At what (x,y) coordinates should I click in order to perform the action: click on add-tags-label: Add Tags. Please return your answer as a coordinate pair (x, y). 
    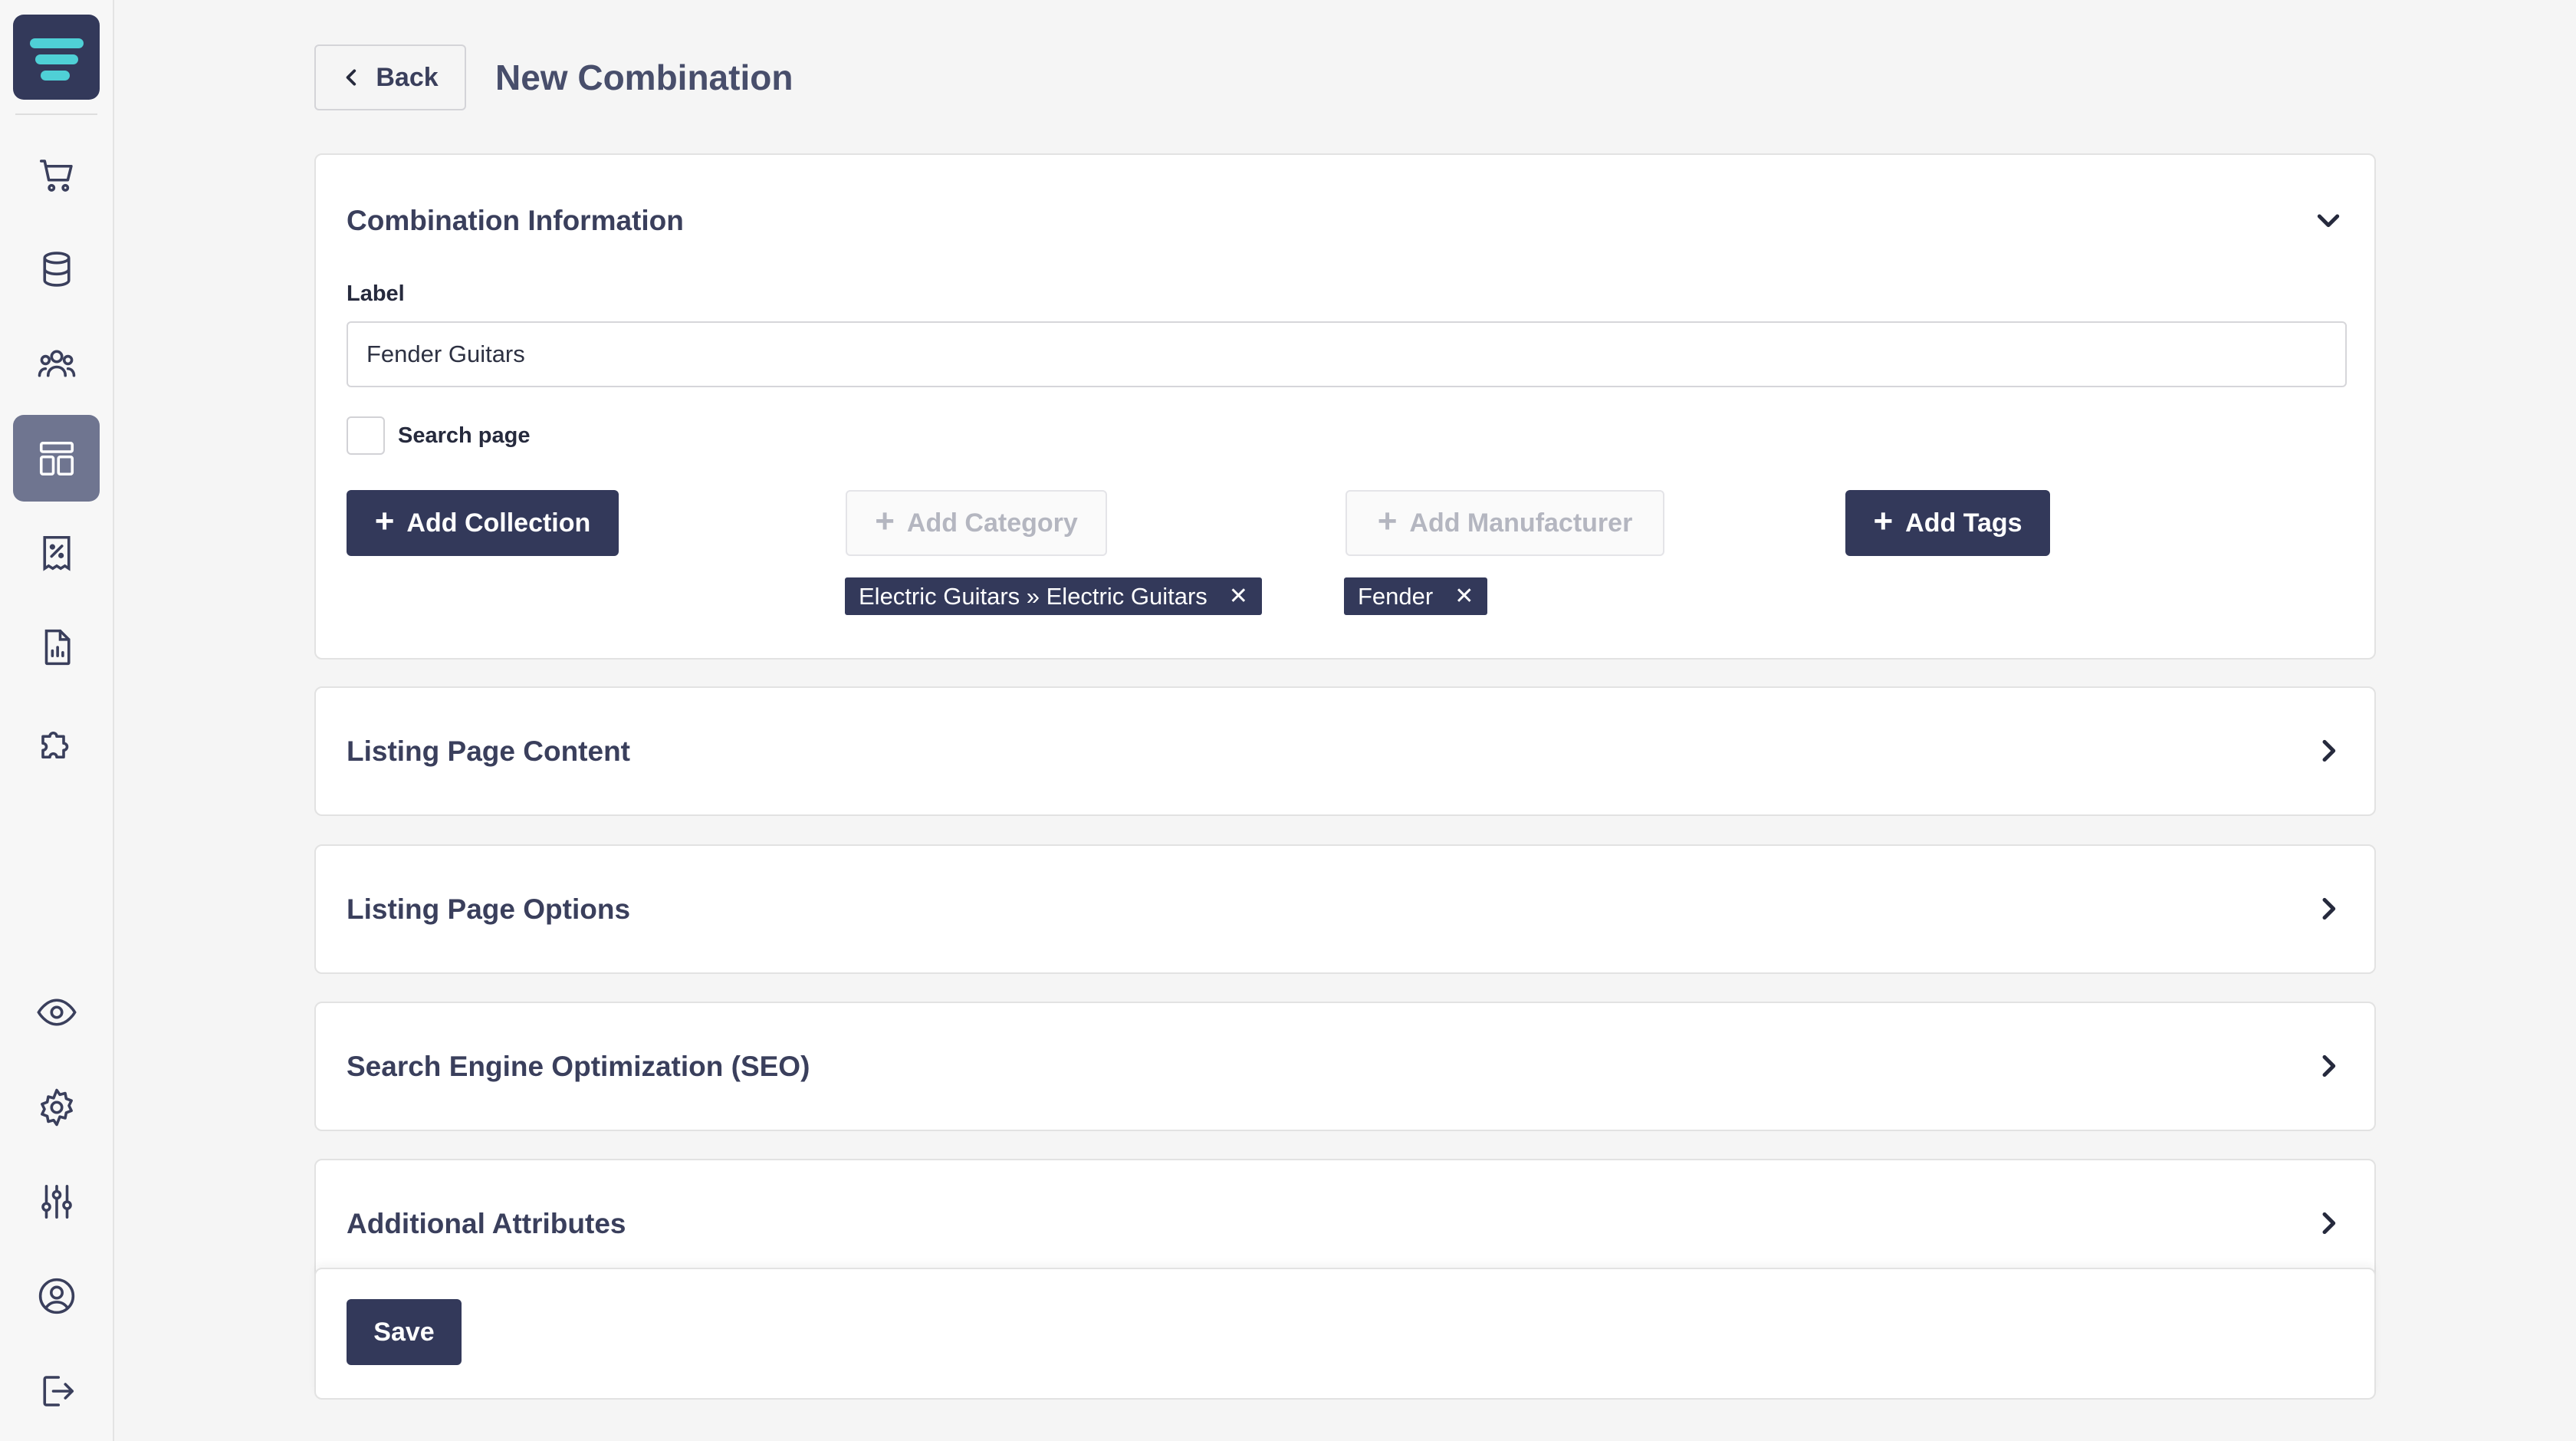
    Looking at the image, I should click on (1963, 523).